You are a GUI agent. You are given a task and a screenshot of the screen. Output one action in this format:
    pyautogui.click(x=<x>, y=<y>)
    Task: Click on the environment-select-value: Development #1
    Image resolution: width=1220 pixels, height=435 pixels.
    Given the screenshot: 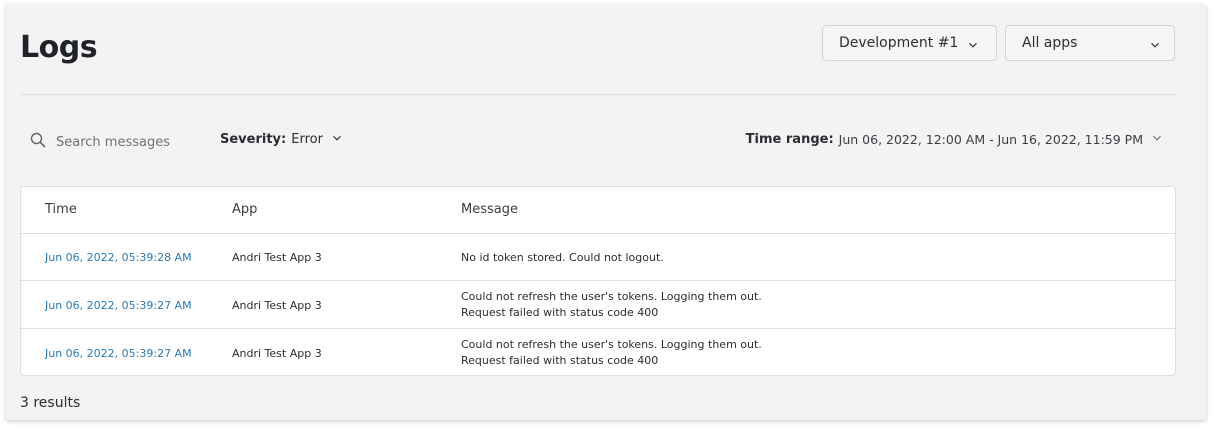 What is the action you would take?
    pyautogui.click(x=899, y=43)
    